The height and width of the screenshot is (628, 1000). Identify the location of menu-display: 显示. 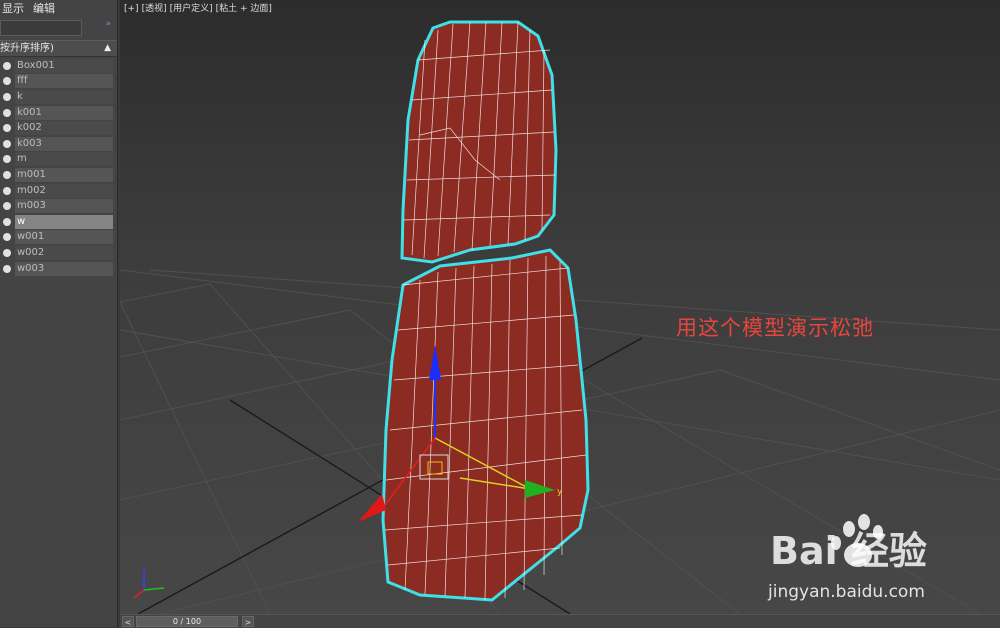
(15, 8).